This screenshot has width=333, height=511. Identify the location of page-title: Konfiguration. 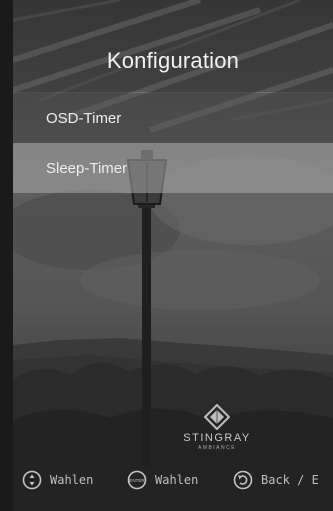
(173, 60).